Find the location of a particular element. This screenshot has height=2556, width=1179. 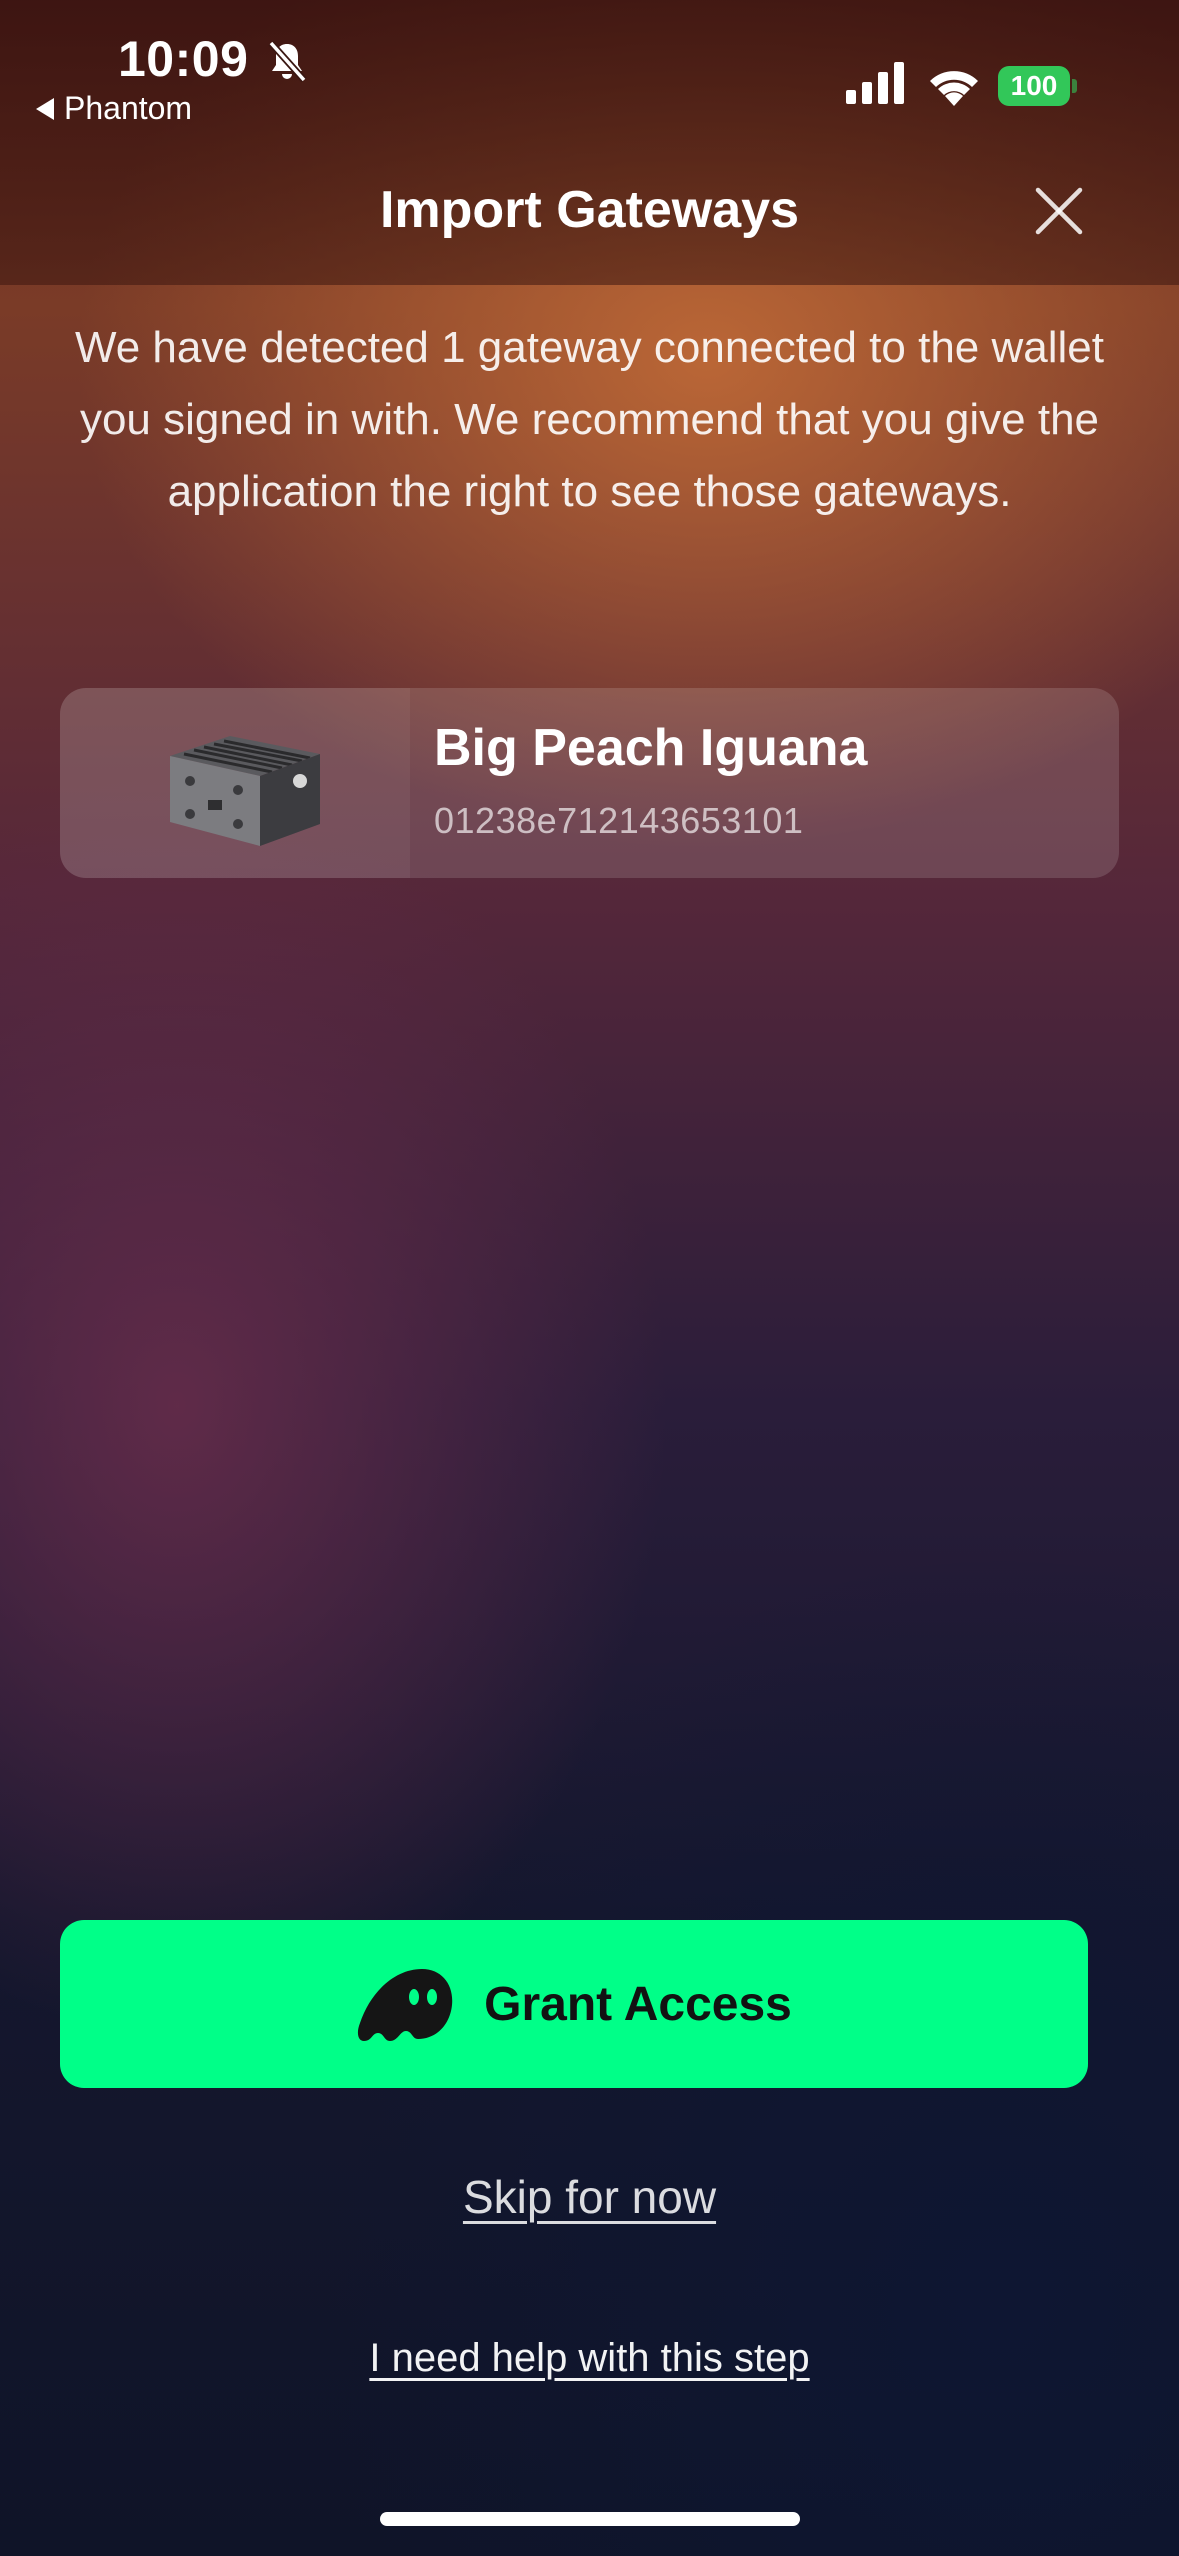

gateway-name: Big Peach Iguana is located at coordinates (651, 748).